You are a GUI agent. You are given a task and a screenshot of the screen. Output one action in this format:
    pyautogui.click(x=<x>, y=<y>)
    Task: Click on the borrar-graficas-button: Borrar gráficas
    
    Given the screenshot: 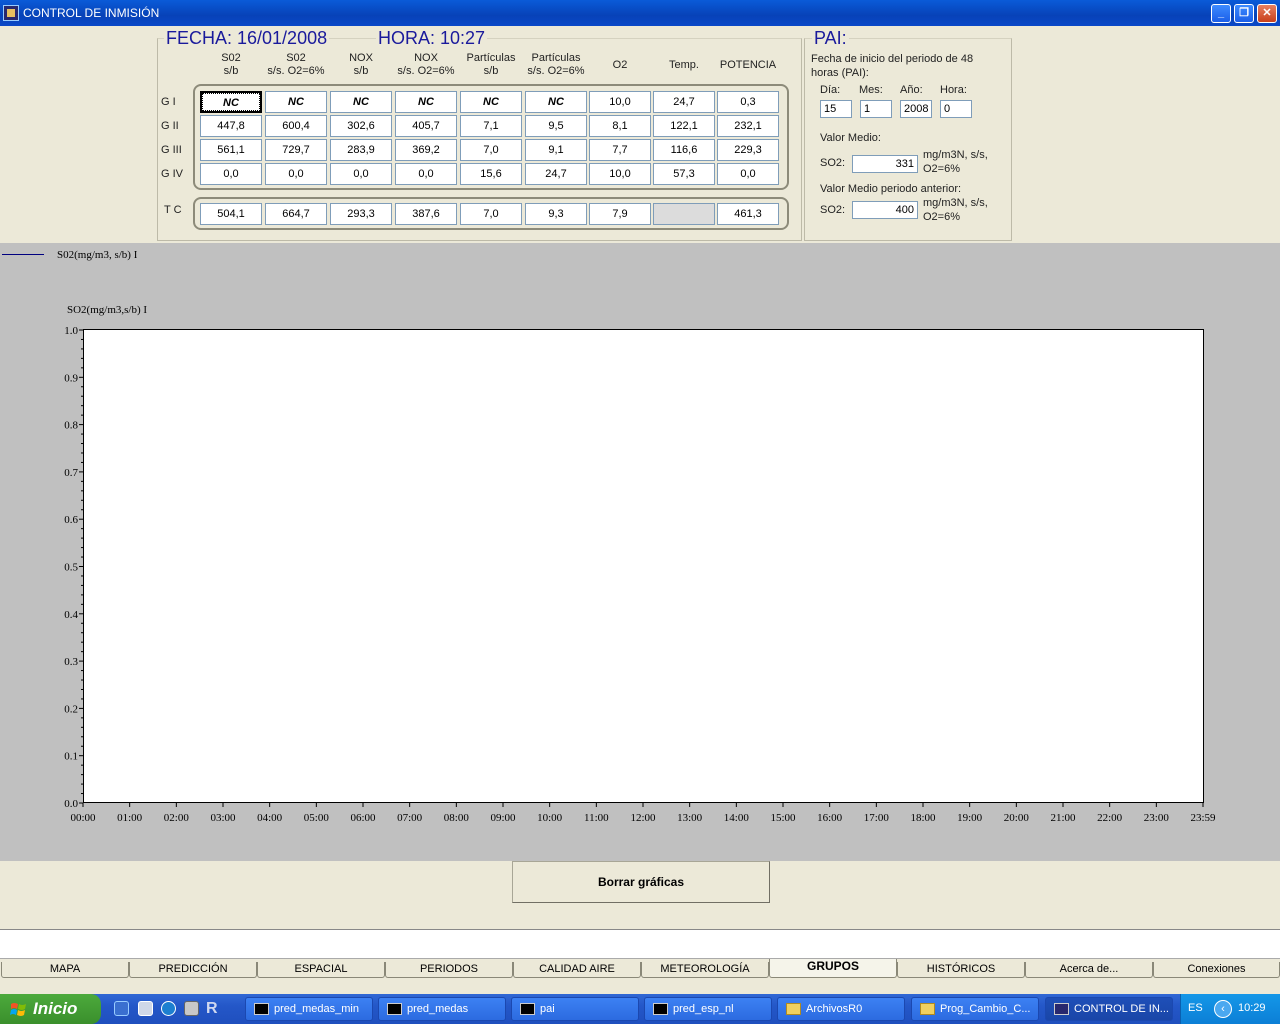 What is the action you would take?
    pyautogui.click(x=641, y=882)
    